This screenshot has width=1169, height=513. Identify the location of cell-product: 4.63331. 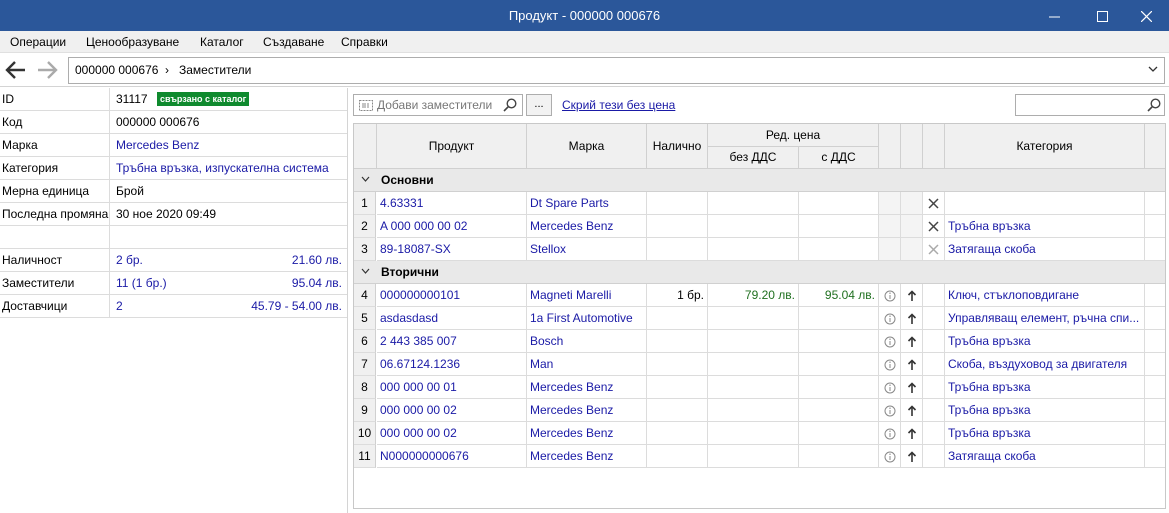
(452, 203).